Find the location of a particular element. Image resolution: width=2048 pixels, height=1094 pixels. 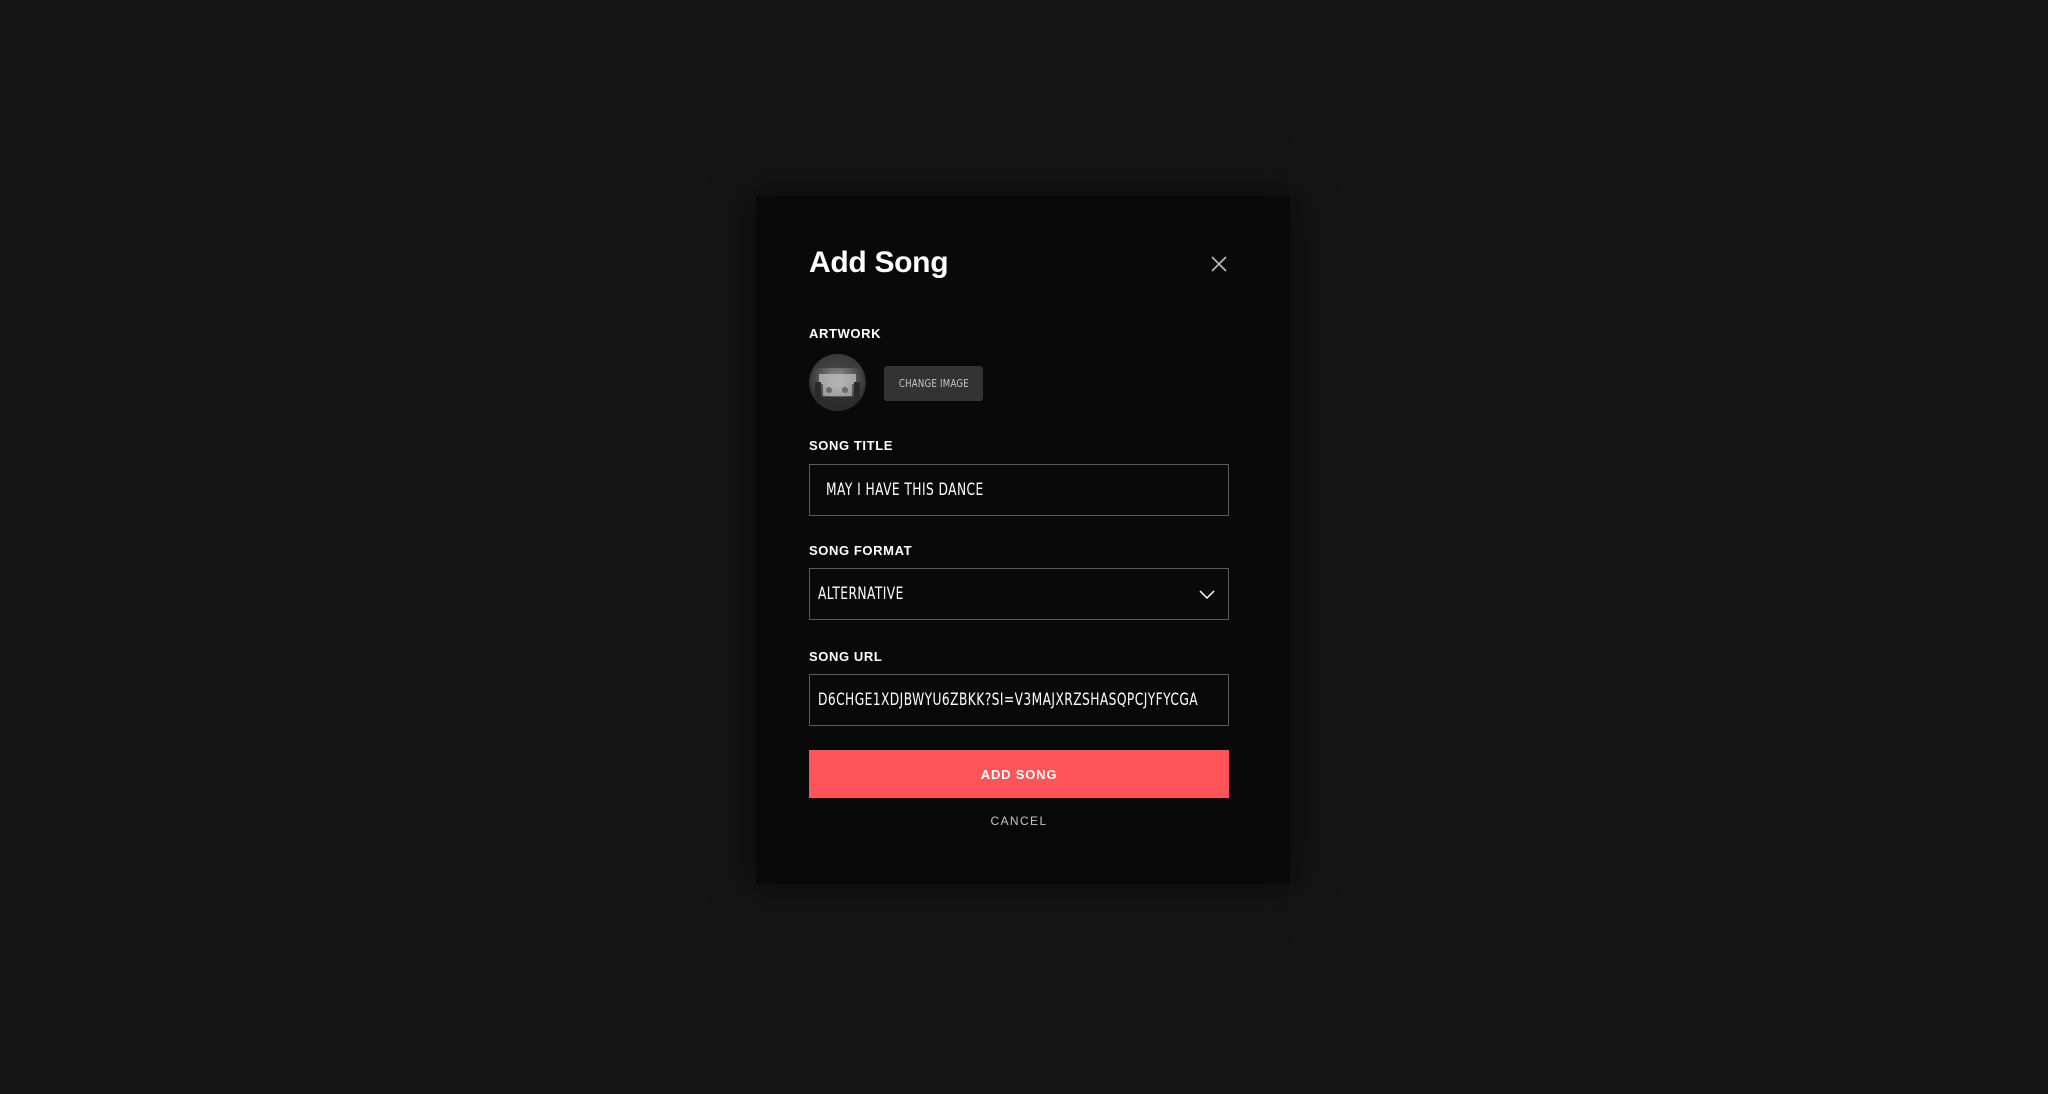

artwork-thumbnail is located at coordinates (837, 382).